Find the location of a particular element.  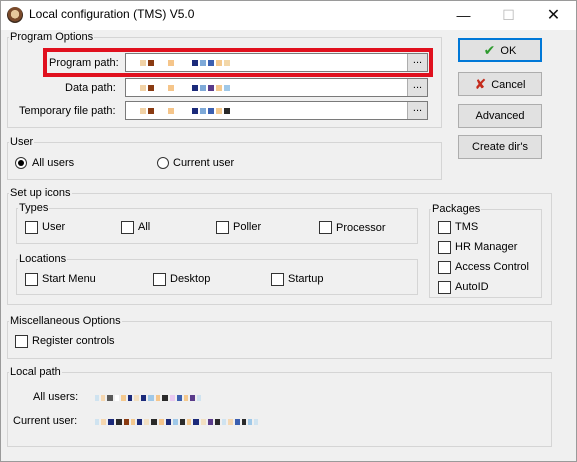

title-bar: Local configuration (TMS) V5.0 — ☐ ✕ is located at coordinates (288, 15).